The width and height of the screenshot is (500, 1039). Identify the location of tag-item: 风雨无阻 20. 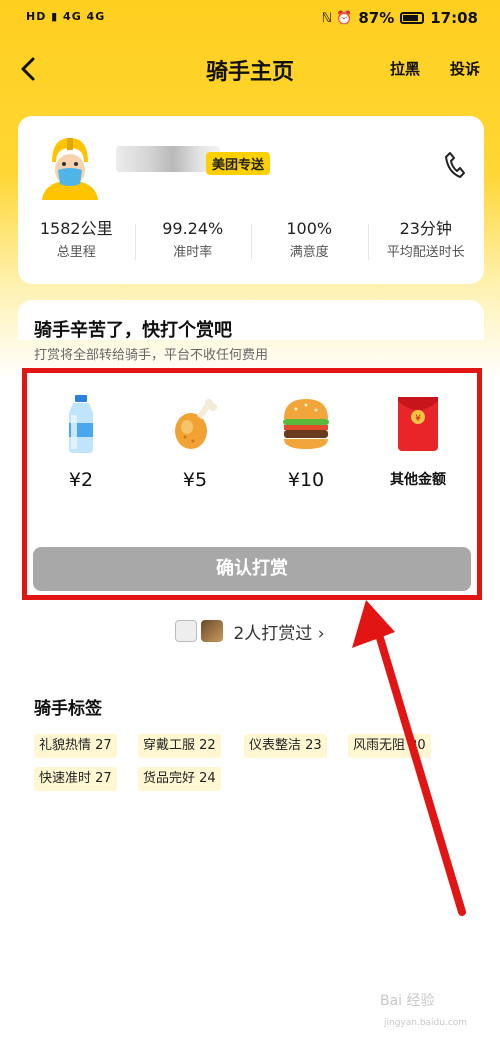
(389, 746).